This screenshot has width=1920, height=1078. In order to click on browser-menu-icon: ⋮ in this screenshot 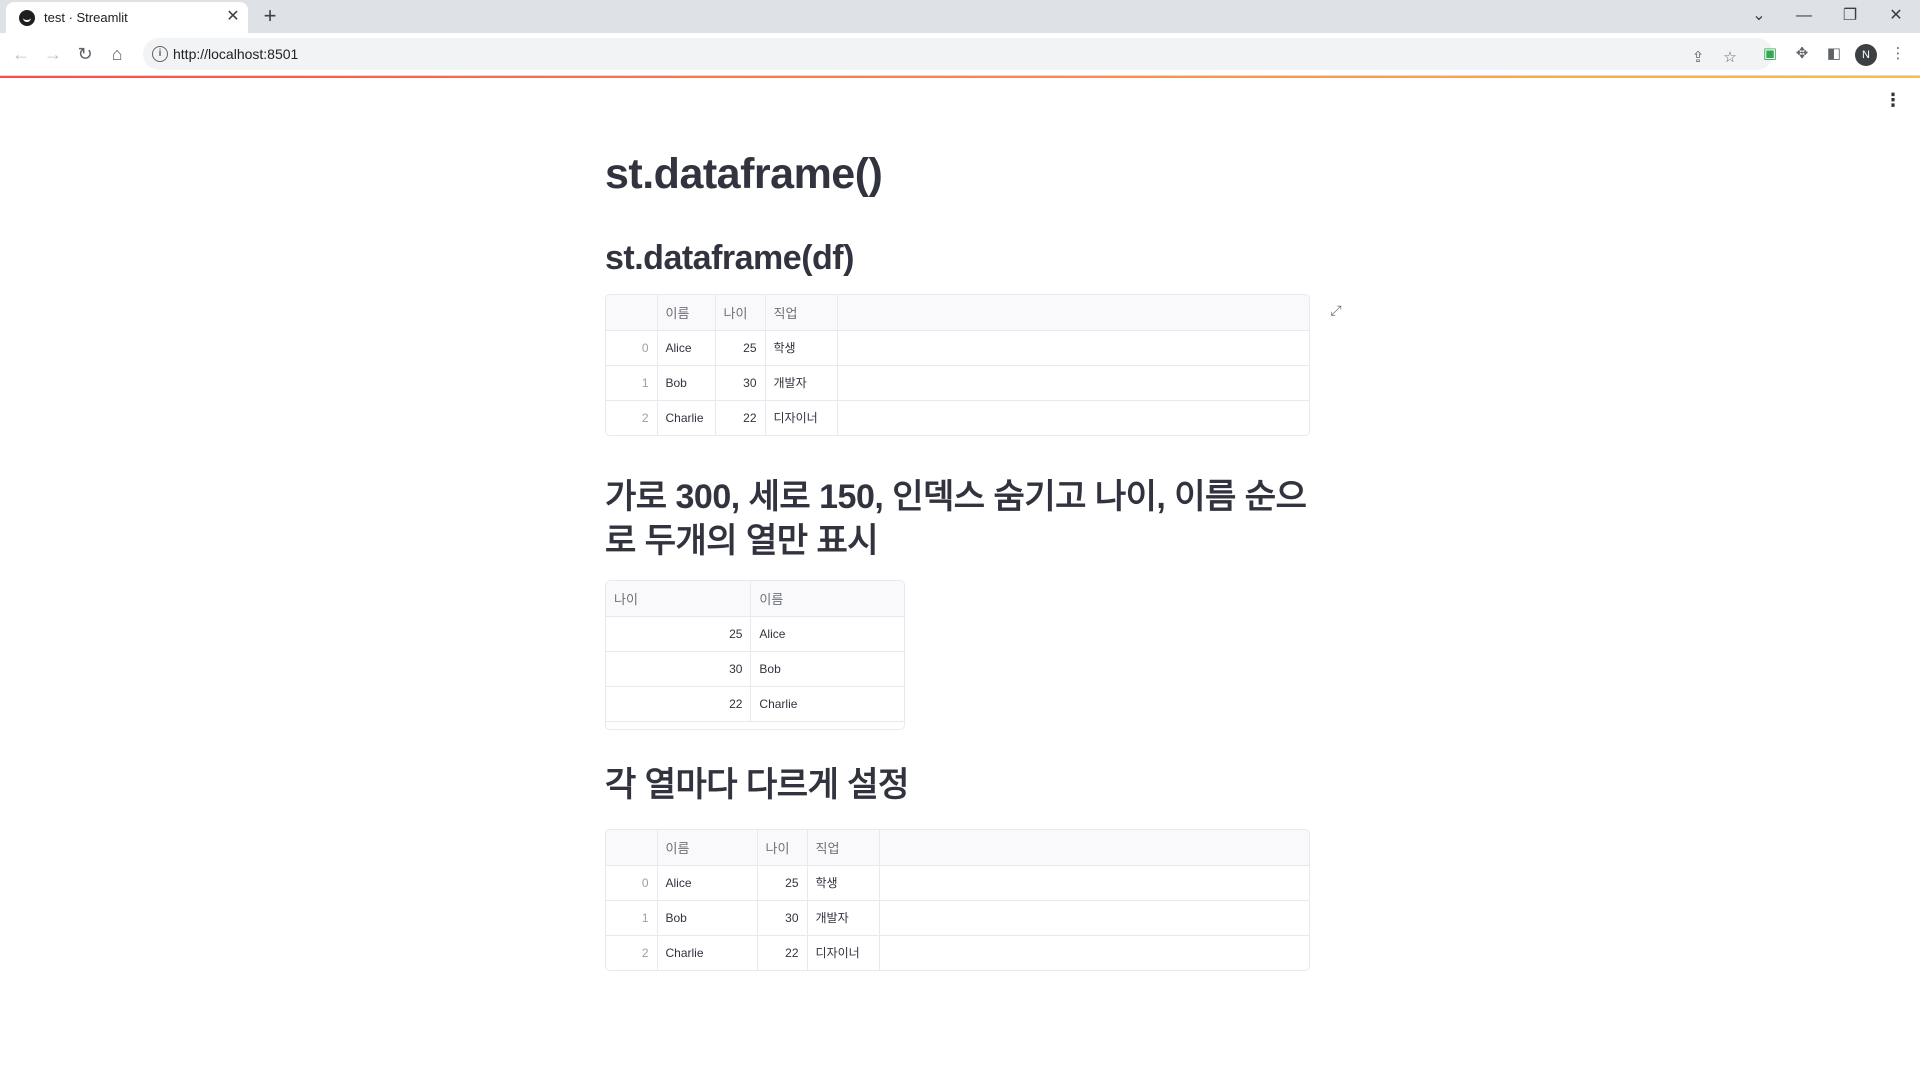, I will do `click(1898, 54)`.